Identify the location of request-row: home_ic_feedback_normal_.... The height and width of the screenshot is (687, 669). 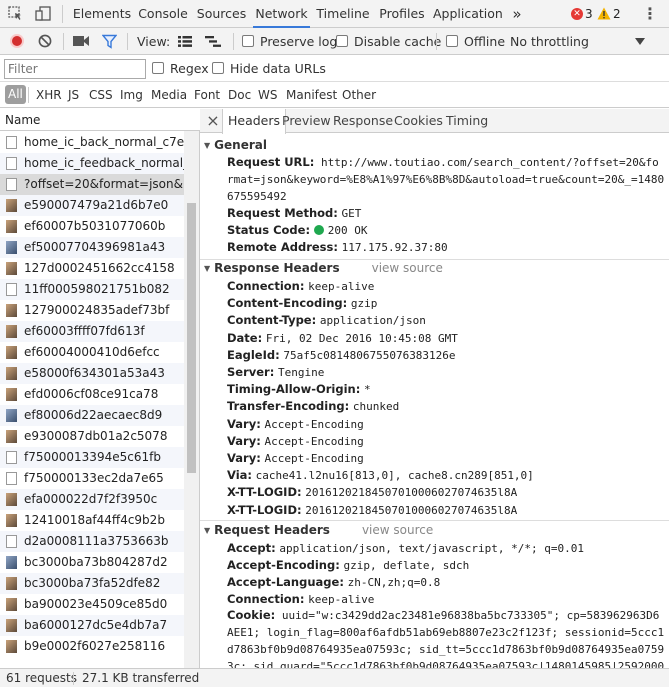
(92, 163).